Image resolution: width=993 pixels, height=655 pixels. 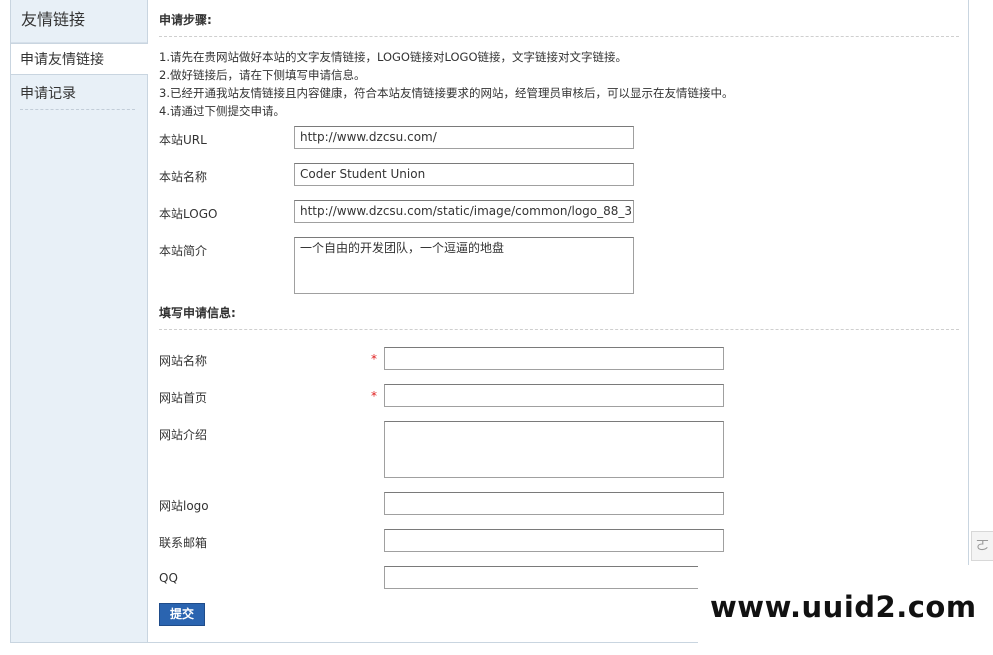 What do you see at coordinates (554, 449) in the screenshot?
I see `apply-intro-textarea` at bounding box center [554, 449].